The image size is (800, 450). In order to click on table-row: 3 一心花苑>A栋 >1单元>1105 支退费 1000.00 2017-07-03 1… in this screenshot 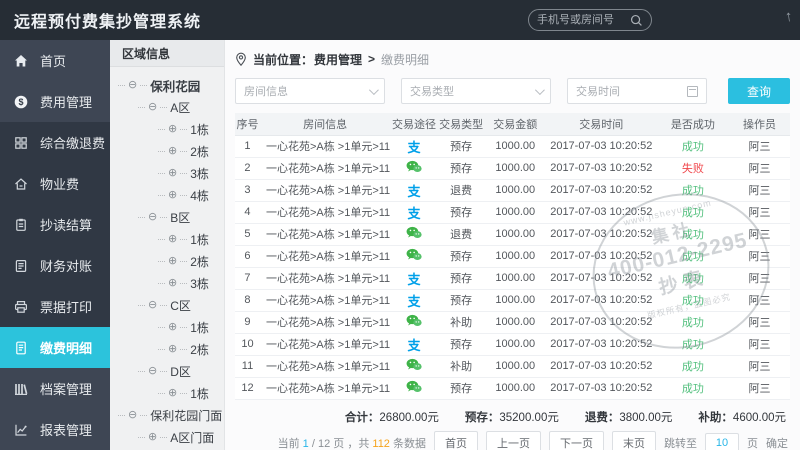, I will do `click(512, 190)`.